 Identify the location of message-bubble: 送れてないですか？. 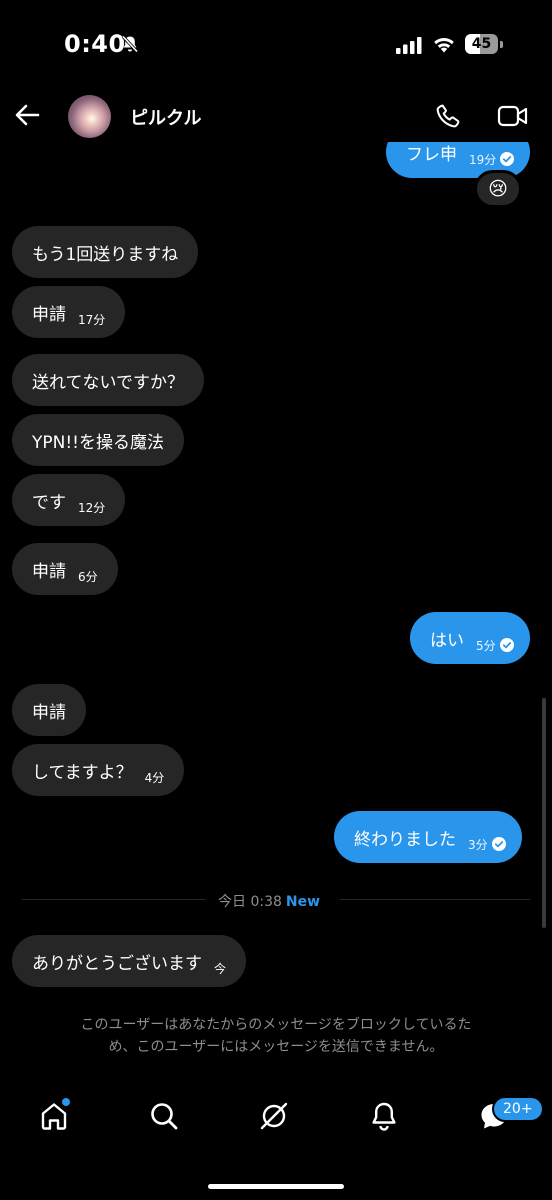
(108, 380).